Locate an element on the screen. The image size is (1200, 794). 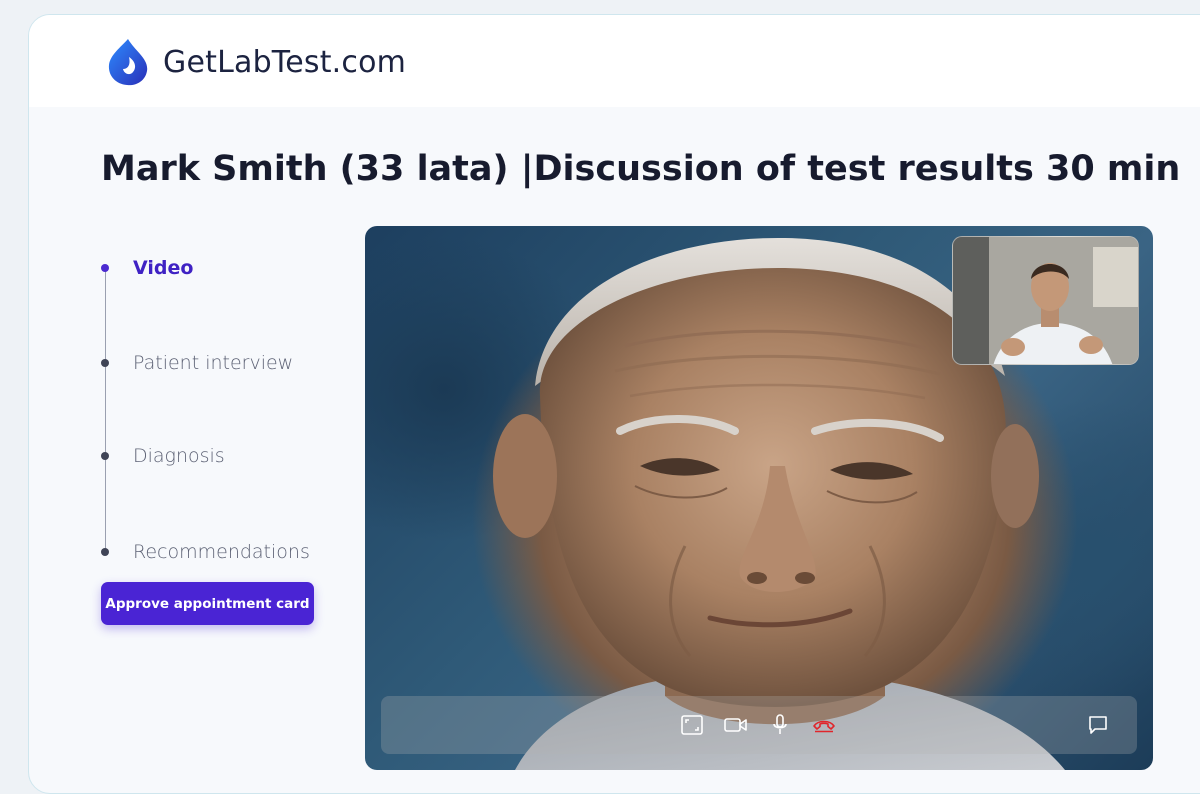
self-view-video is located at coordinates (1045, 300).